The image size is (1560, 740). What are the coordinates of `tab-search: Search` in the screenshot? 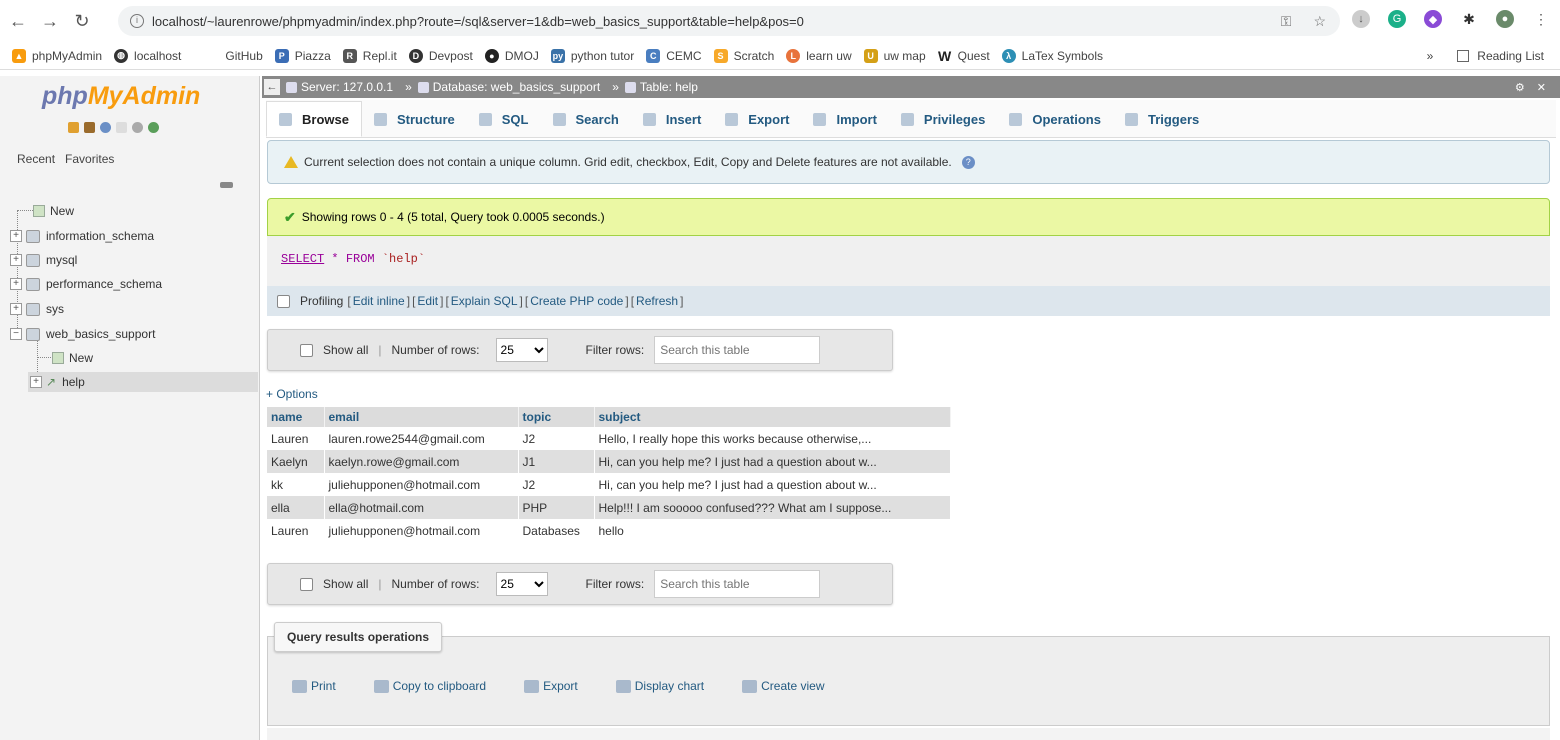 It's located at (586, 119).